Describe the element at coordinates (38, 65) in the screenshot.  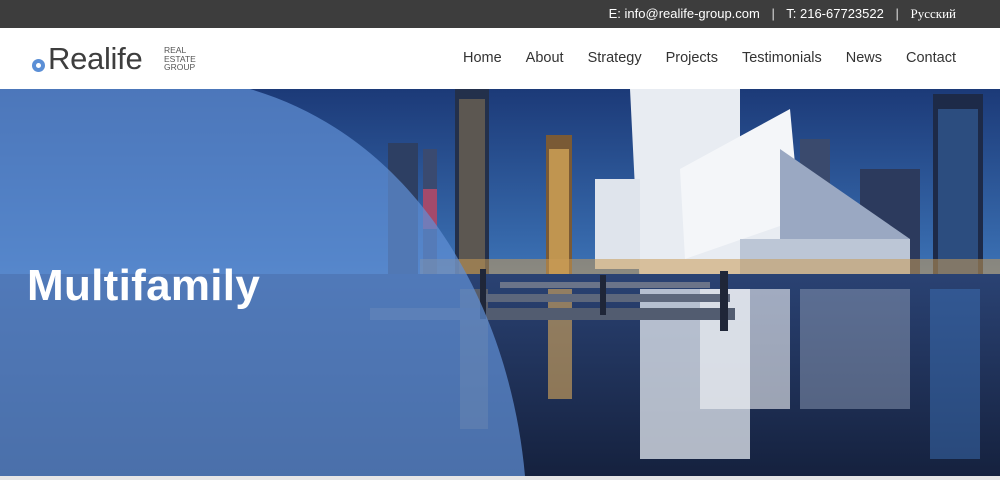
I see `logo-dot-icon` at that location.